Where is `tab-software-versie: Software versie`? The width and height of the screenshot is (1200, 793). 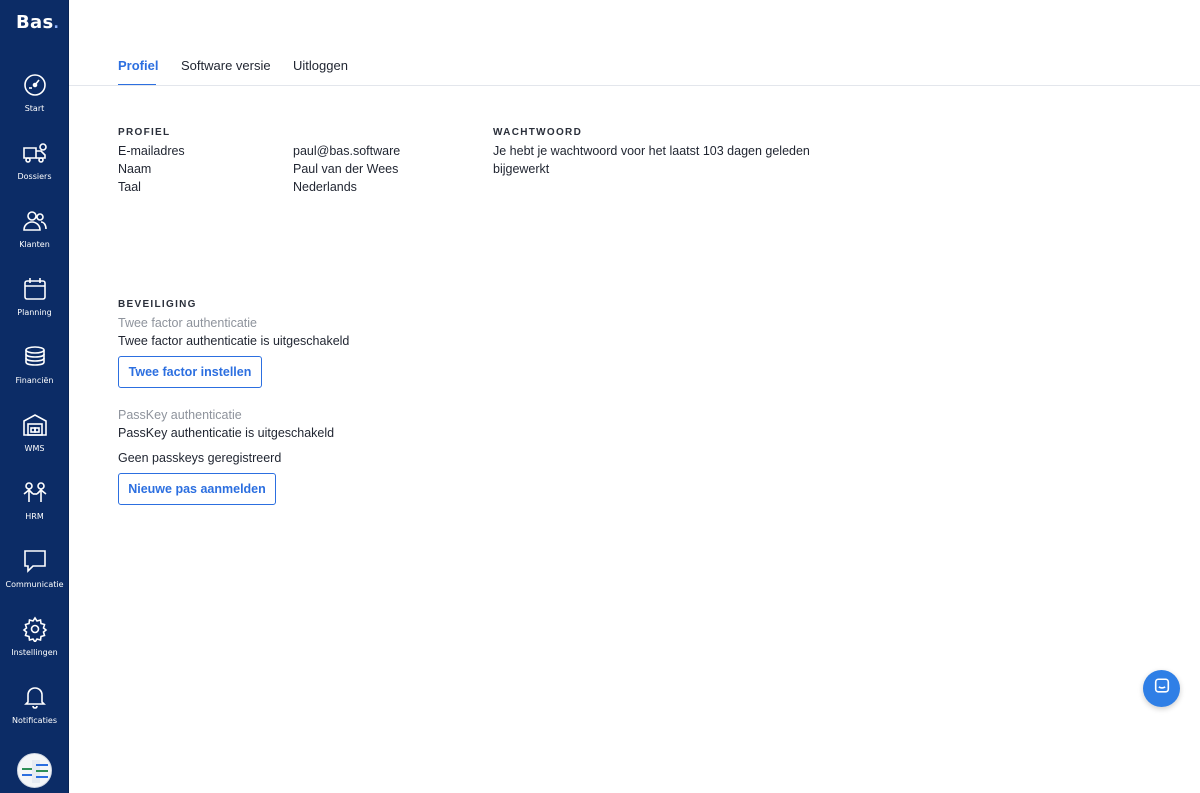
tab-software-versie: Software versie is located at coordinates (226, 65).